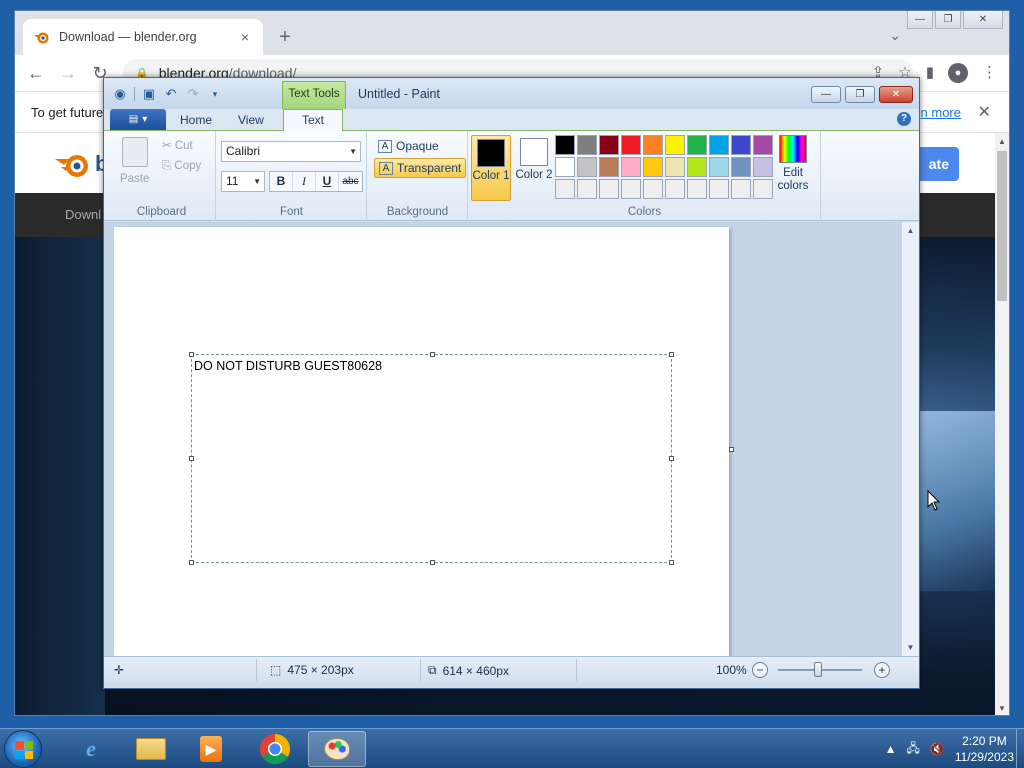 This screenshot has width=1024, height=768. Describe the element at coordinates (984, 112) in the screenshot. I see `info-bar-close-icon: ✕` at that location.